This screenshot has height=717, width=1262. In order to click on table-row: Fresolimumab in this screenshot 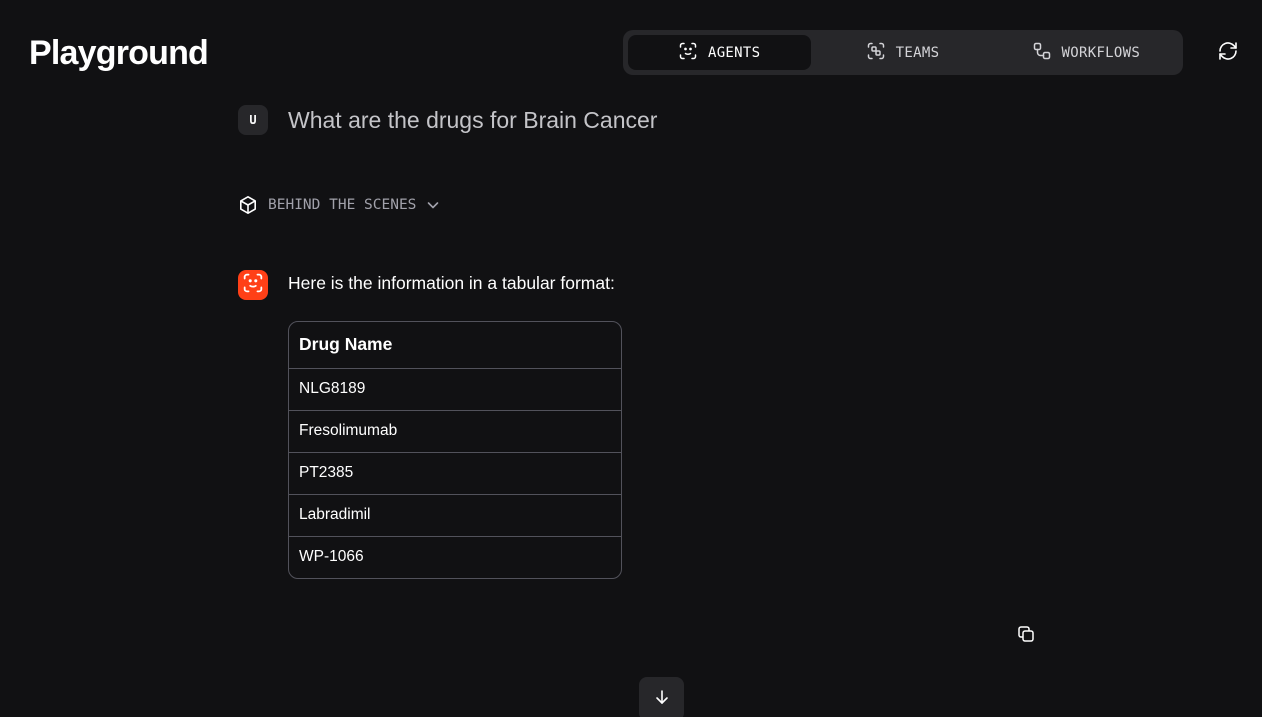, I will do `click(455, 431)`.